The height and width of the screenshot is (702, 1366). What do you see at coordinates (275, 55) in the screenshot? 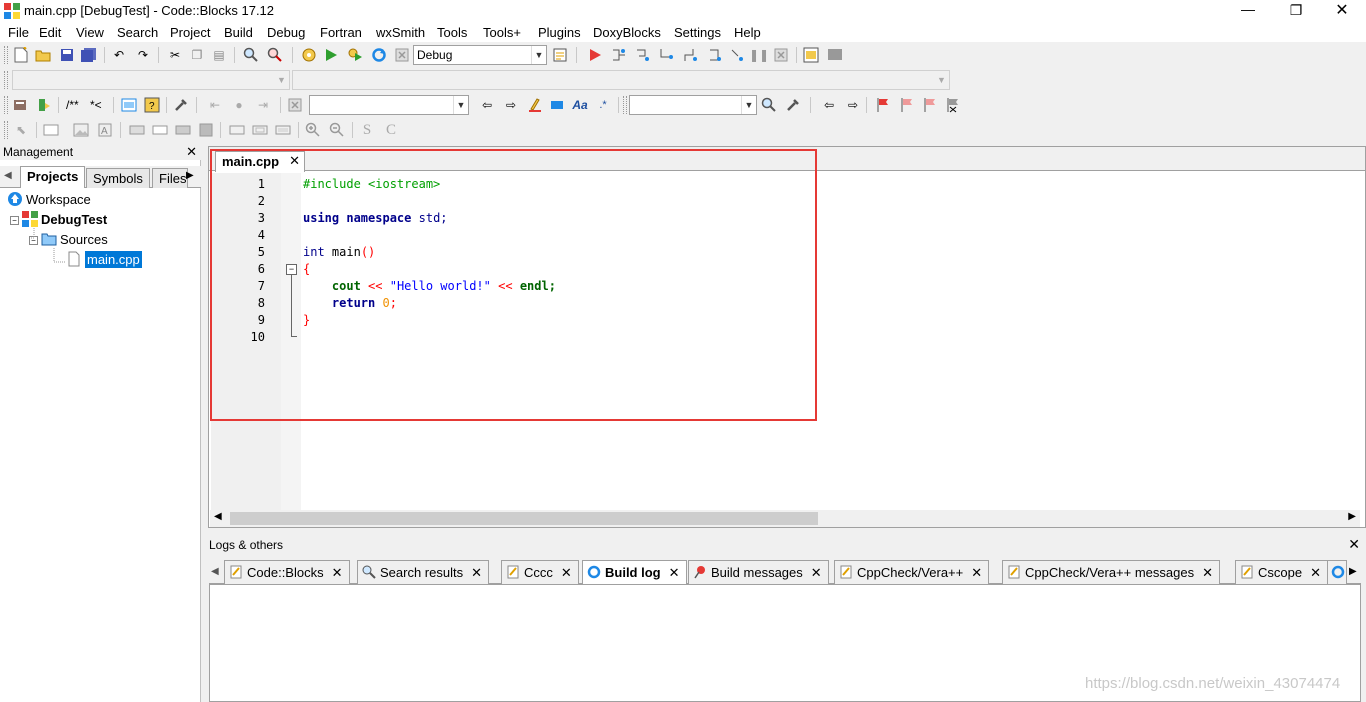
I see `replace-icon` at bounding box center [275, 55].